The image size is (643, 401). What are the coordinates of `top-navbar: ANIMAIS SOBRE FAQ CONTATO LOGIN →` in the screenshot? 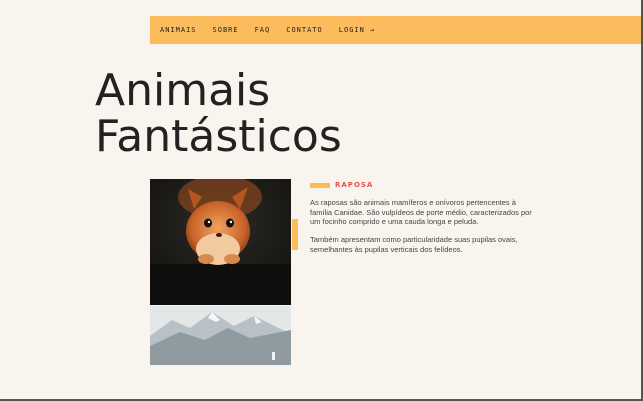 It's located at (395, 30).